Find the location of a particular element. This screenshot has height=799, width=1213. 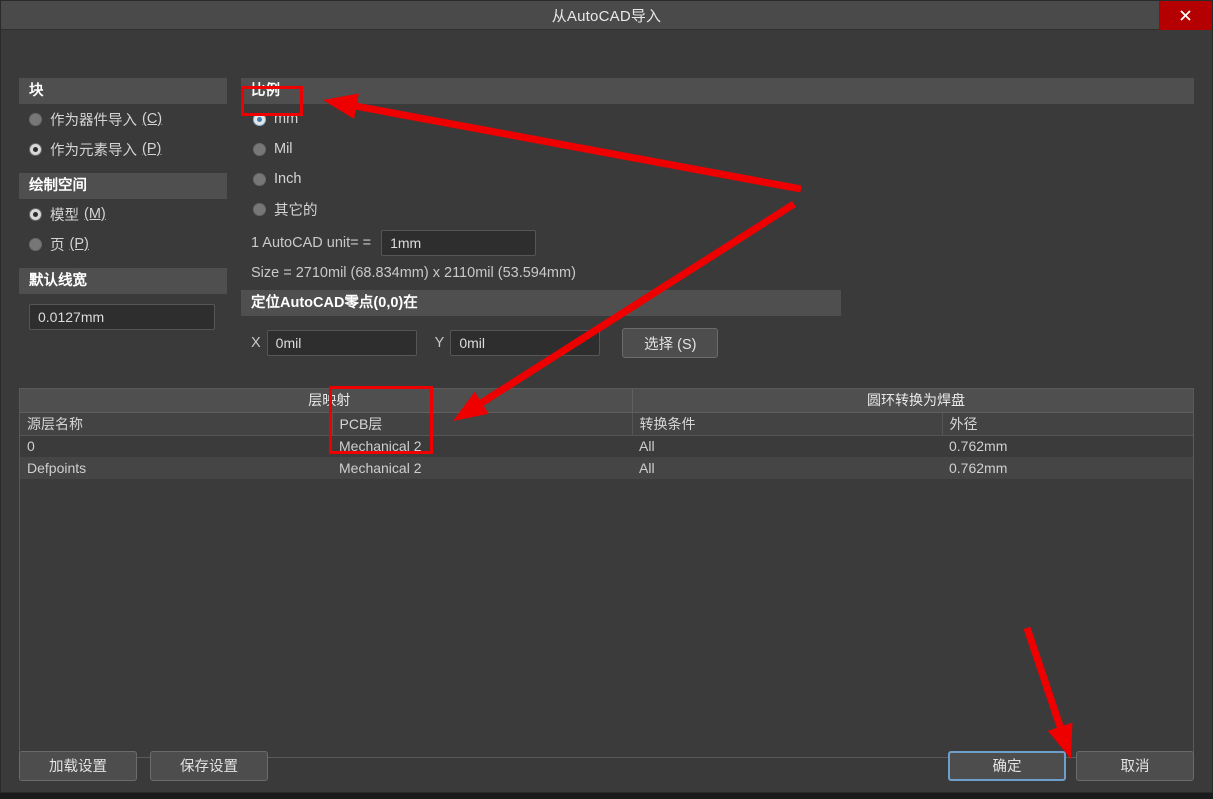

y-coordinate-input: 0mil is located at coordinates (525, 343).